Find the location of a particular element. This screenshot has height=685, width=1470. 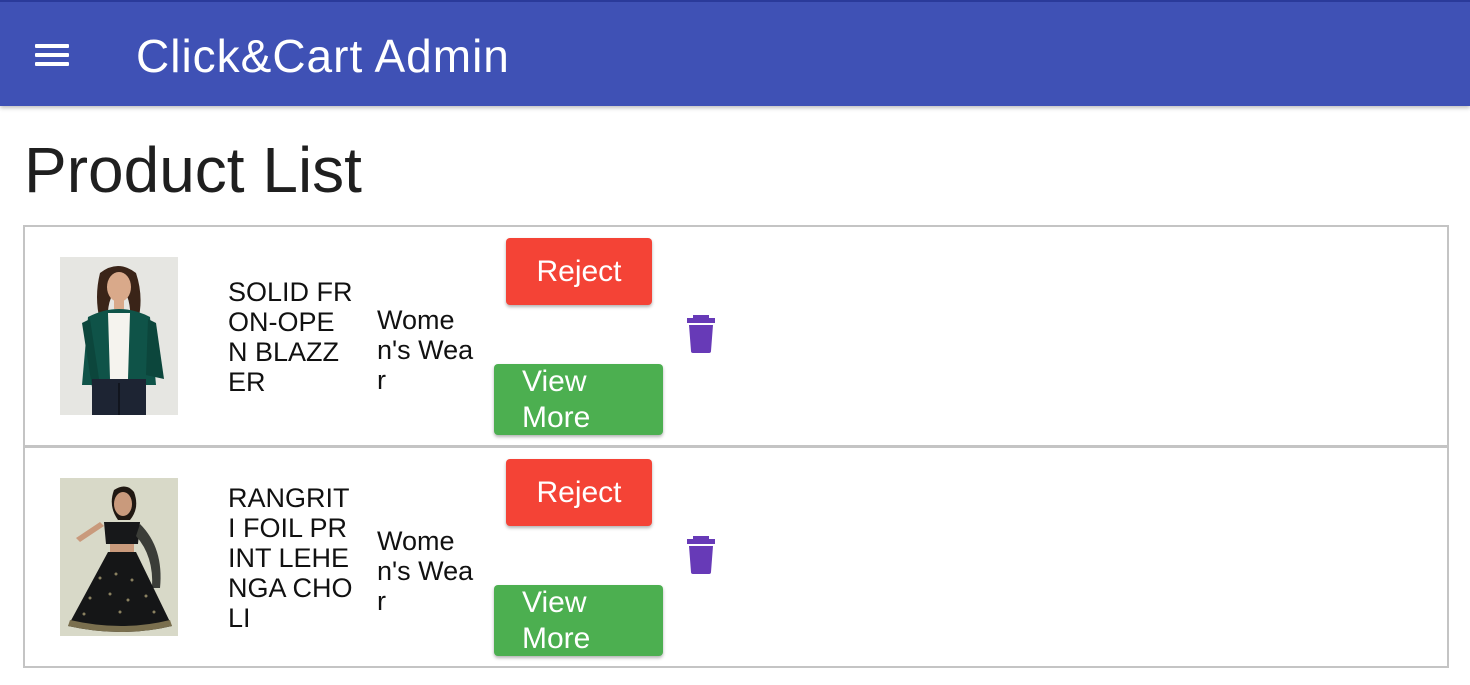

product-name: RANGRITI FOIL PRINT LEHENGA CHOLI is located at coordinates (290, 558).